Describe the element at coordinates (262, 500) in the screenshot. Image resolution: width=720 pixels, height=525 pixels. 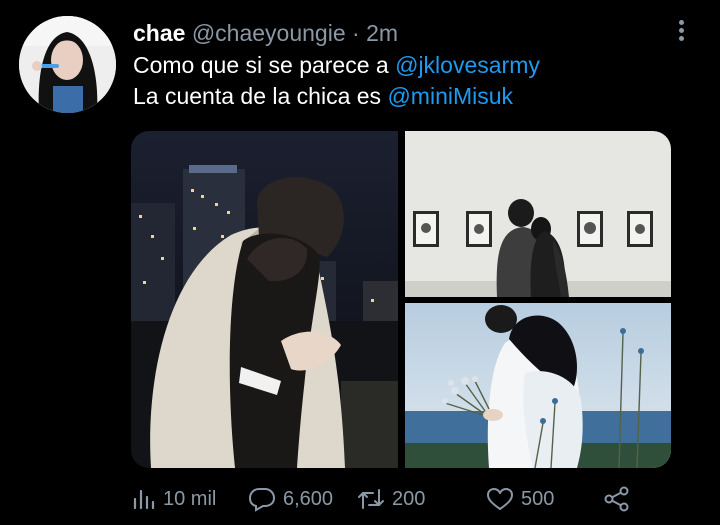
I see `reply-bubble-icon` at that location.